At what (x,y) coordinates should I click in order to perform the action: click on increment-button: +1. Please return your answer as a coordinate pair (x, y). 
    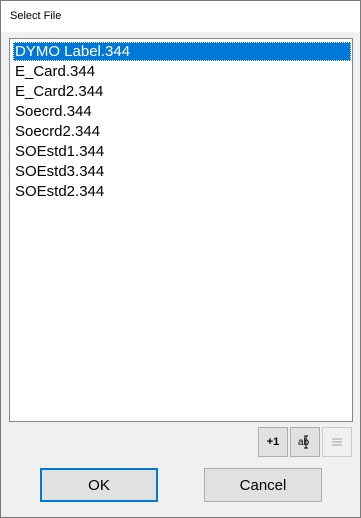
    Looking at the image, I should click on (273, 442).